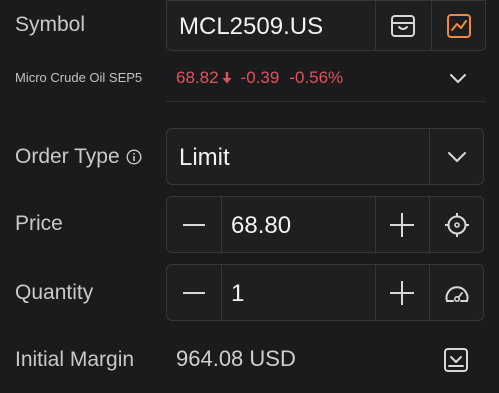 This screenshot has height=393, width=499. What do you see at coordinates (325, 292) in the screenshot?
I see `quantity-stepper: 1` at bounding box center [325, 292].